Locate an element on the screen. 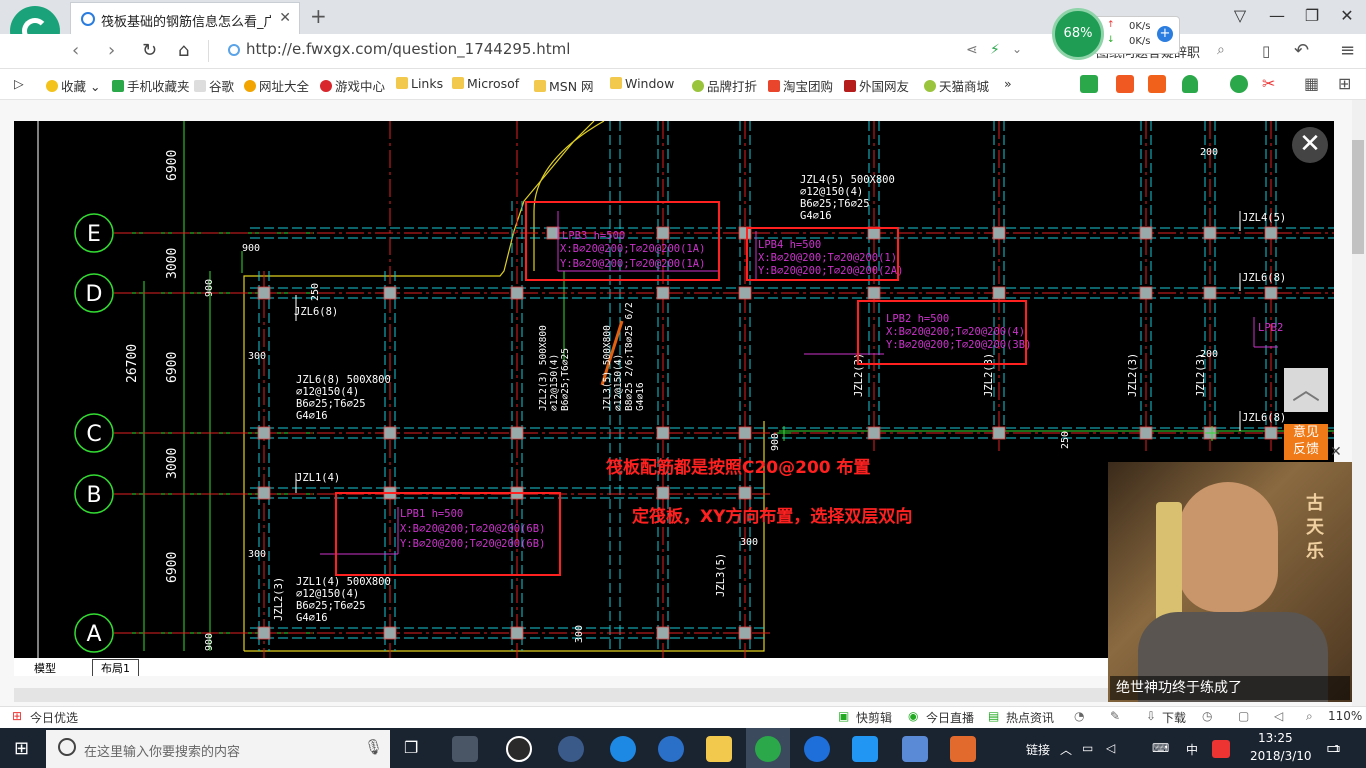 This screenshot has width=1366, height=768. clock-time: 13:25 is located at coordinates (1275, 738).